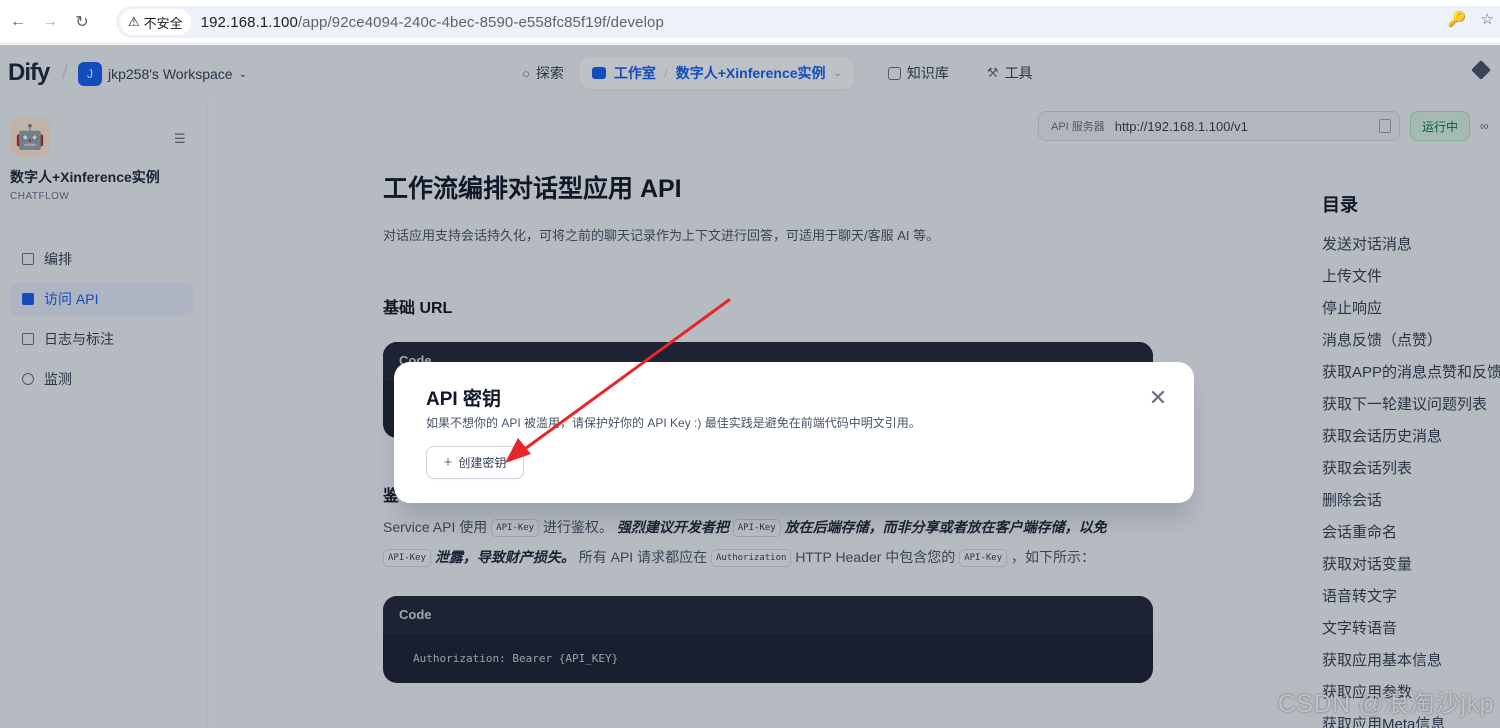 Image resolution: width=1500 pixels, height=728 pixels. Describe the element at coordinates (1158, 397) in the screenshot. I see `close-icon: ✕` at that location.